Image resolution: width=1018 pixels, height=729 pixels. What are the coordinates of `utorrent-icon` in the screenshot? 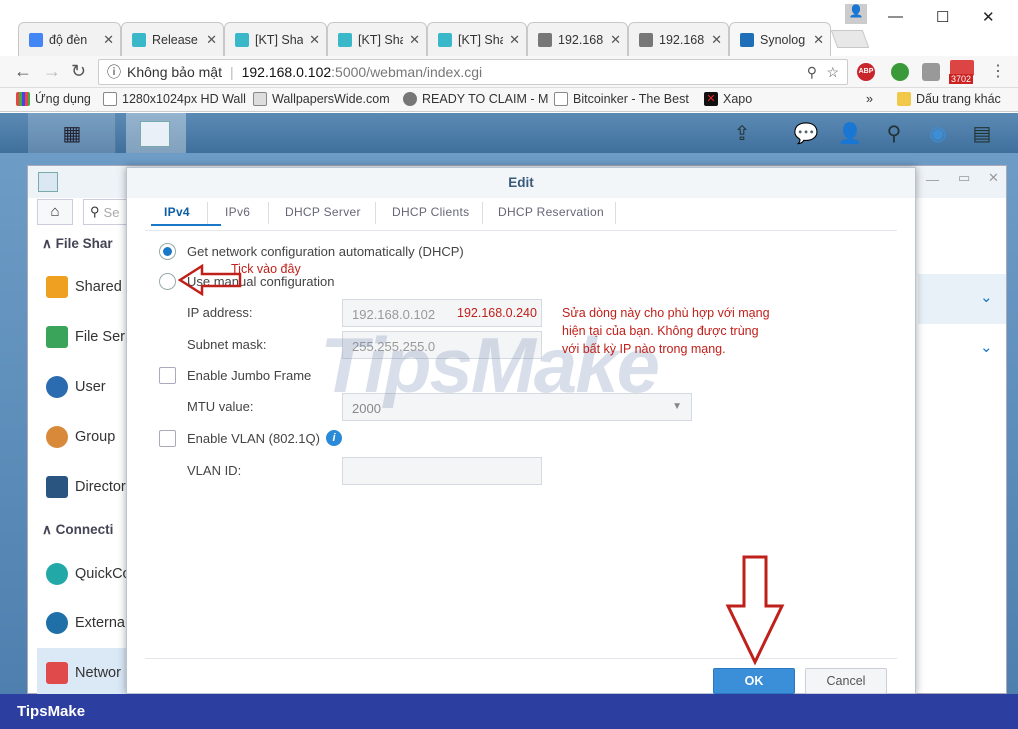 It's located at (900, 72).